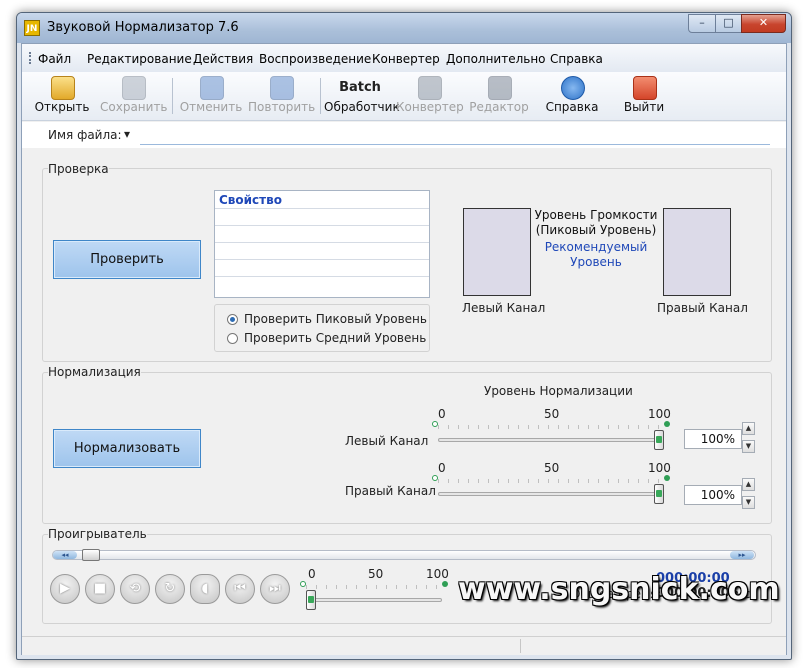 The width and height of the screenshot is (810, 668). I want to click on help-icon, so click(573, 88).